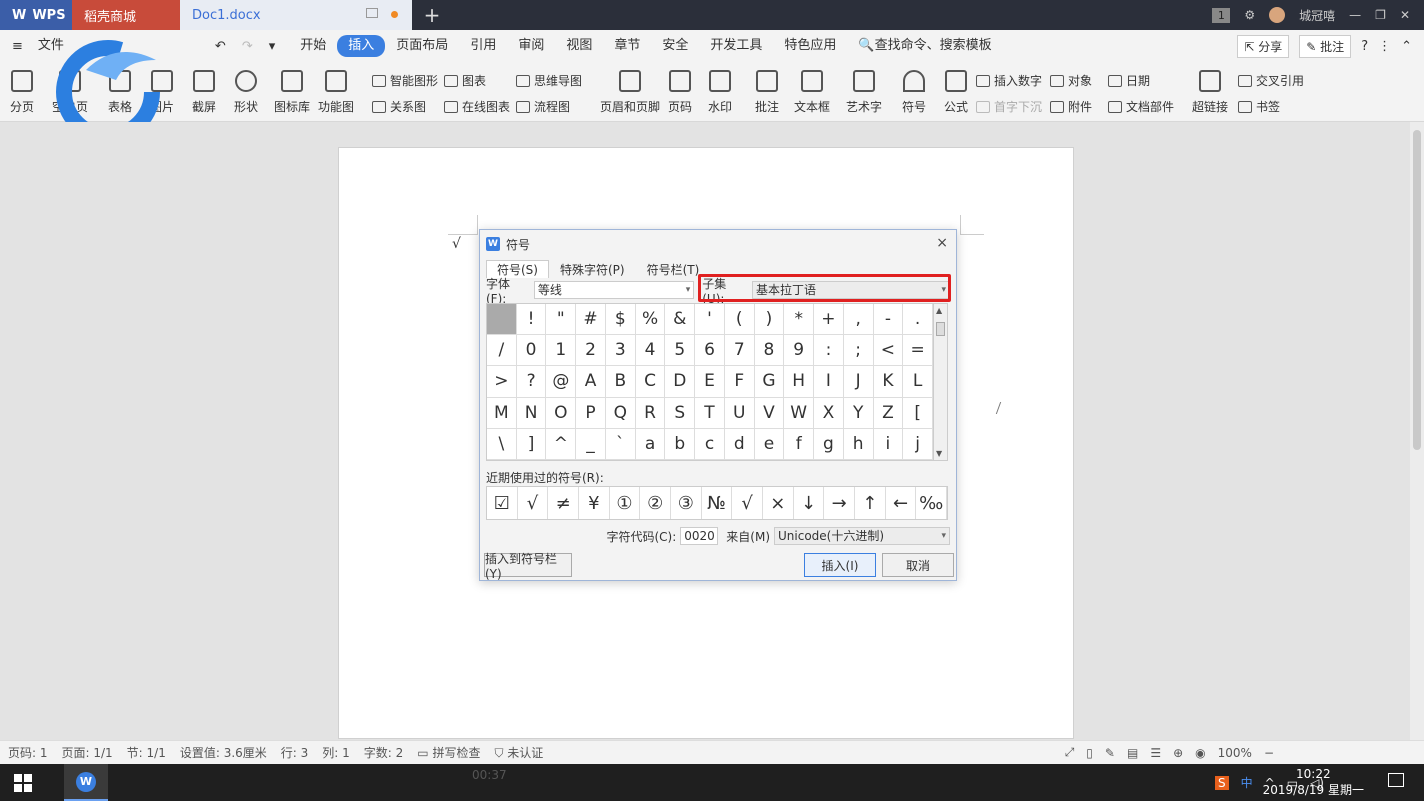  Describe the element at coordinates (918, 444) in the screenshot. I see `symbol-cell: j` at that location.